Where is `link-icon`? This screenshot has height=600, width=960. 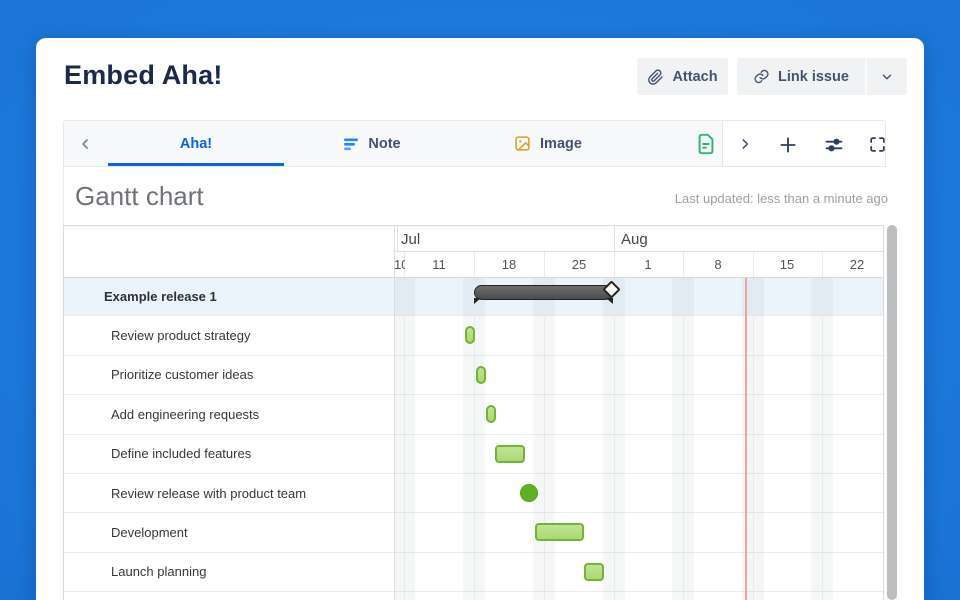
link-icon is located at coordinates (761, 76).